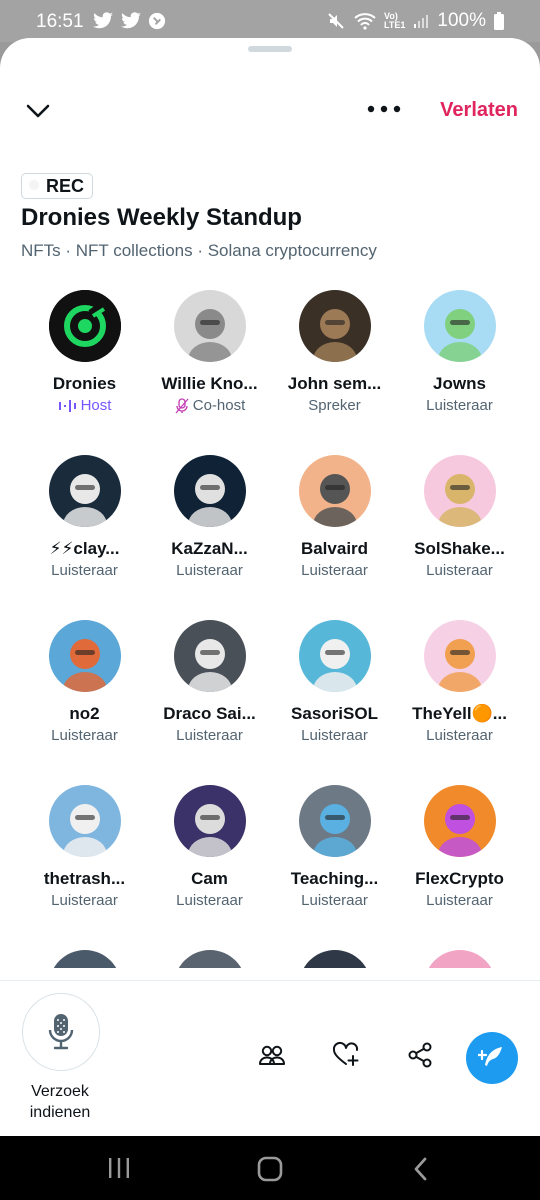 The image size is (540, 1200). I want to click on status-bar: 16:51 Vo) LTE1 100%, so click(270, 21).